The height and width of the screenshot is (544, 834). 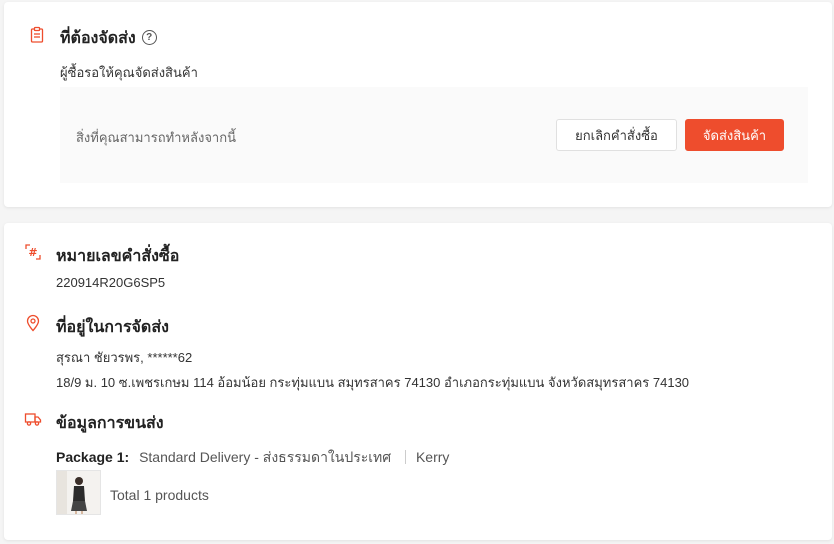 What do you see at coordinates (156, 137) in the screenshot?
I see `action-prompt: สิ่งที่คุณสามารถทำหลังจากนี้` at bounding box center [156, 137].